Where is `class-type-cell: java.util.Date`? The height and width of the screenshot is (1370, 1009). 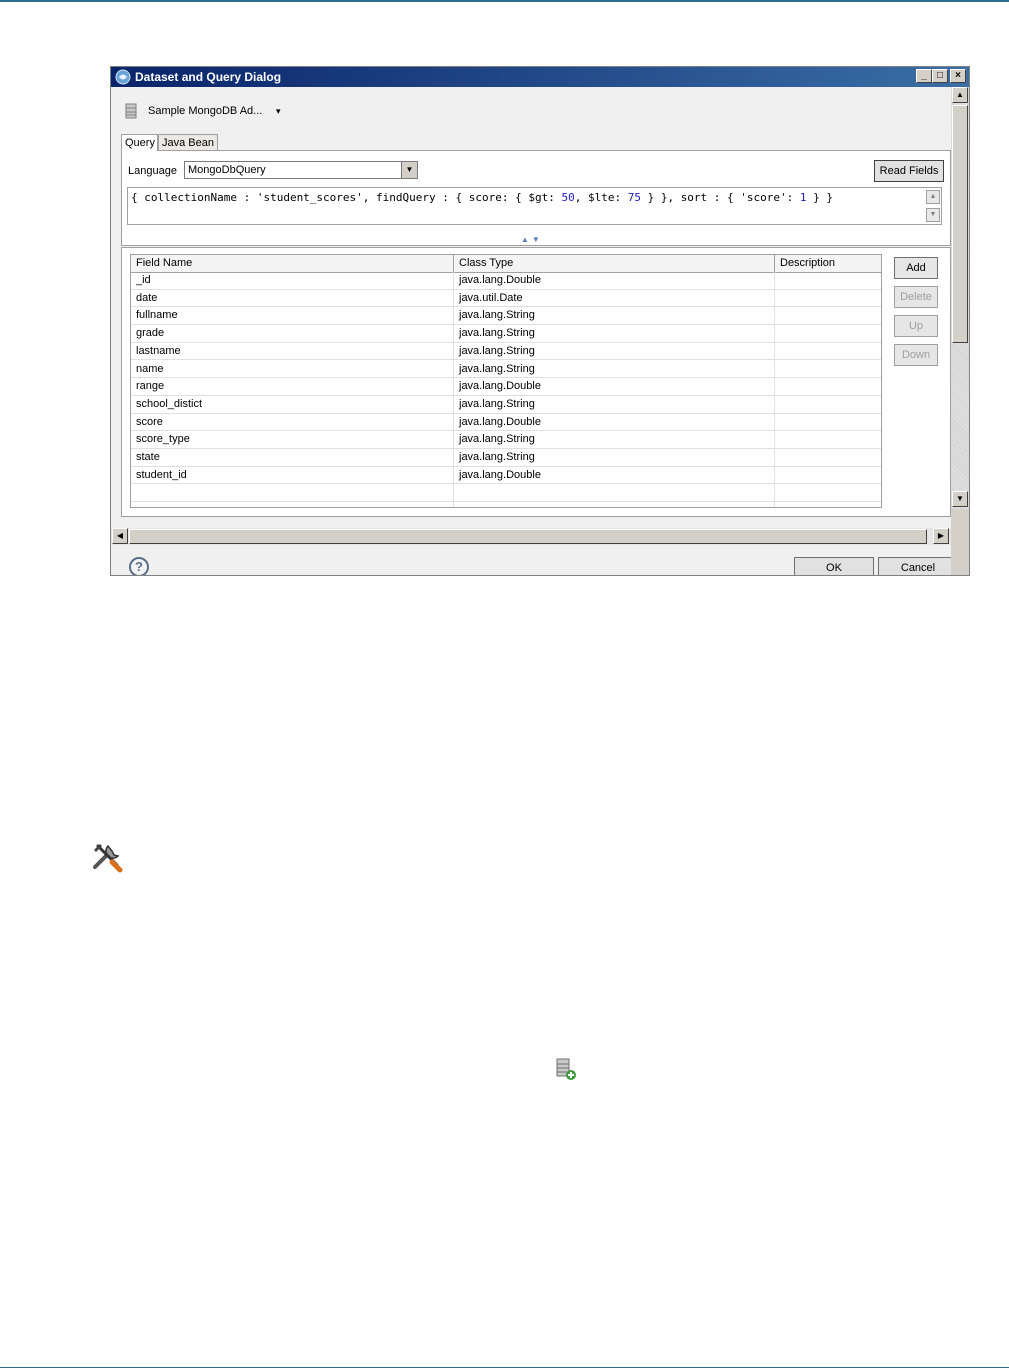 class-type-cell: java.util.Date is located at coordinates (614, 298).